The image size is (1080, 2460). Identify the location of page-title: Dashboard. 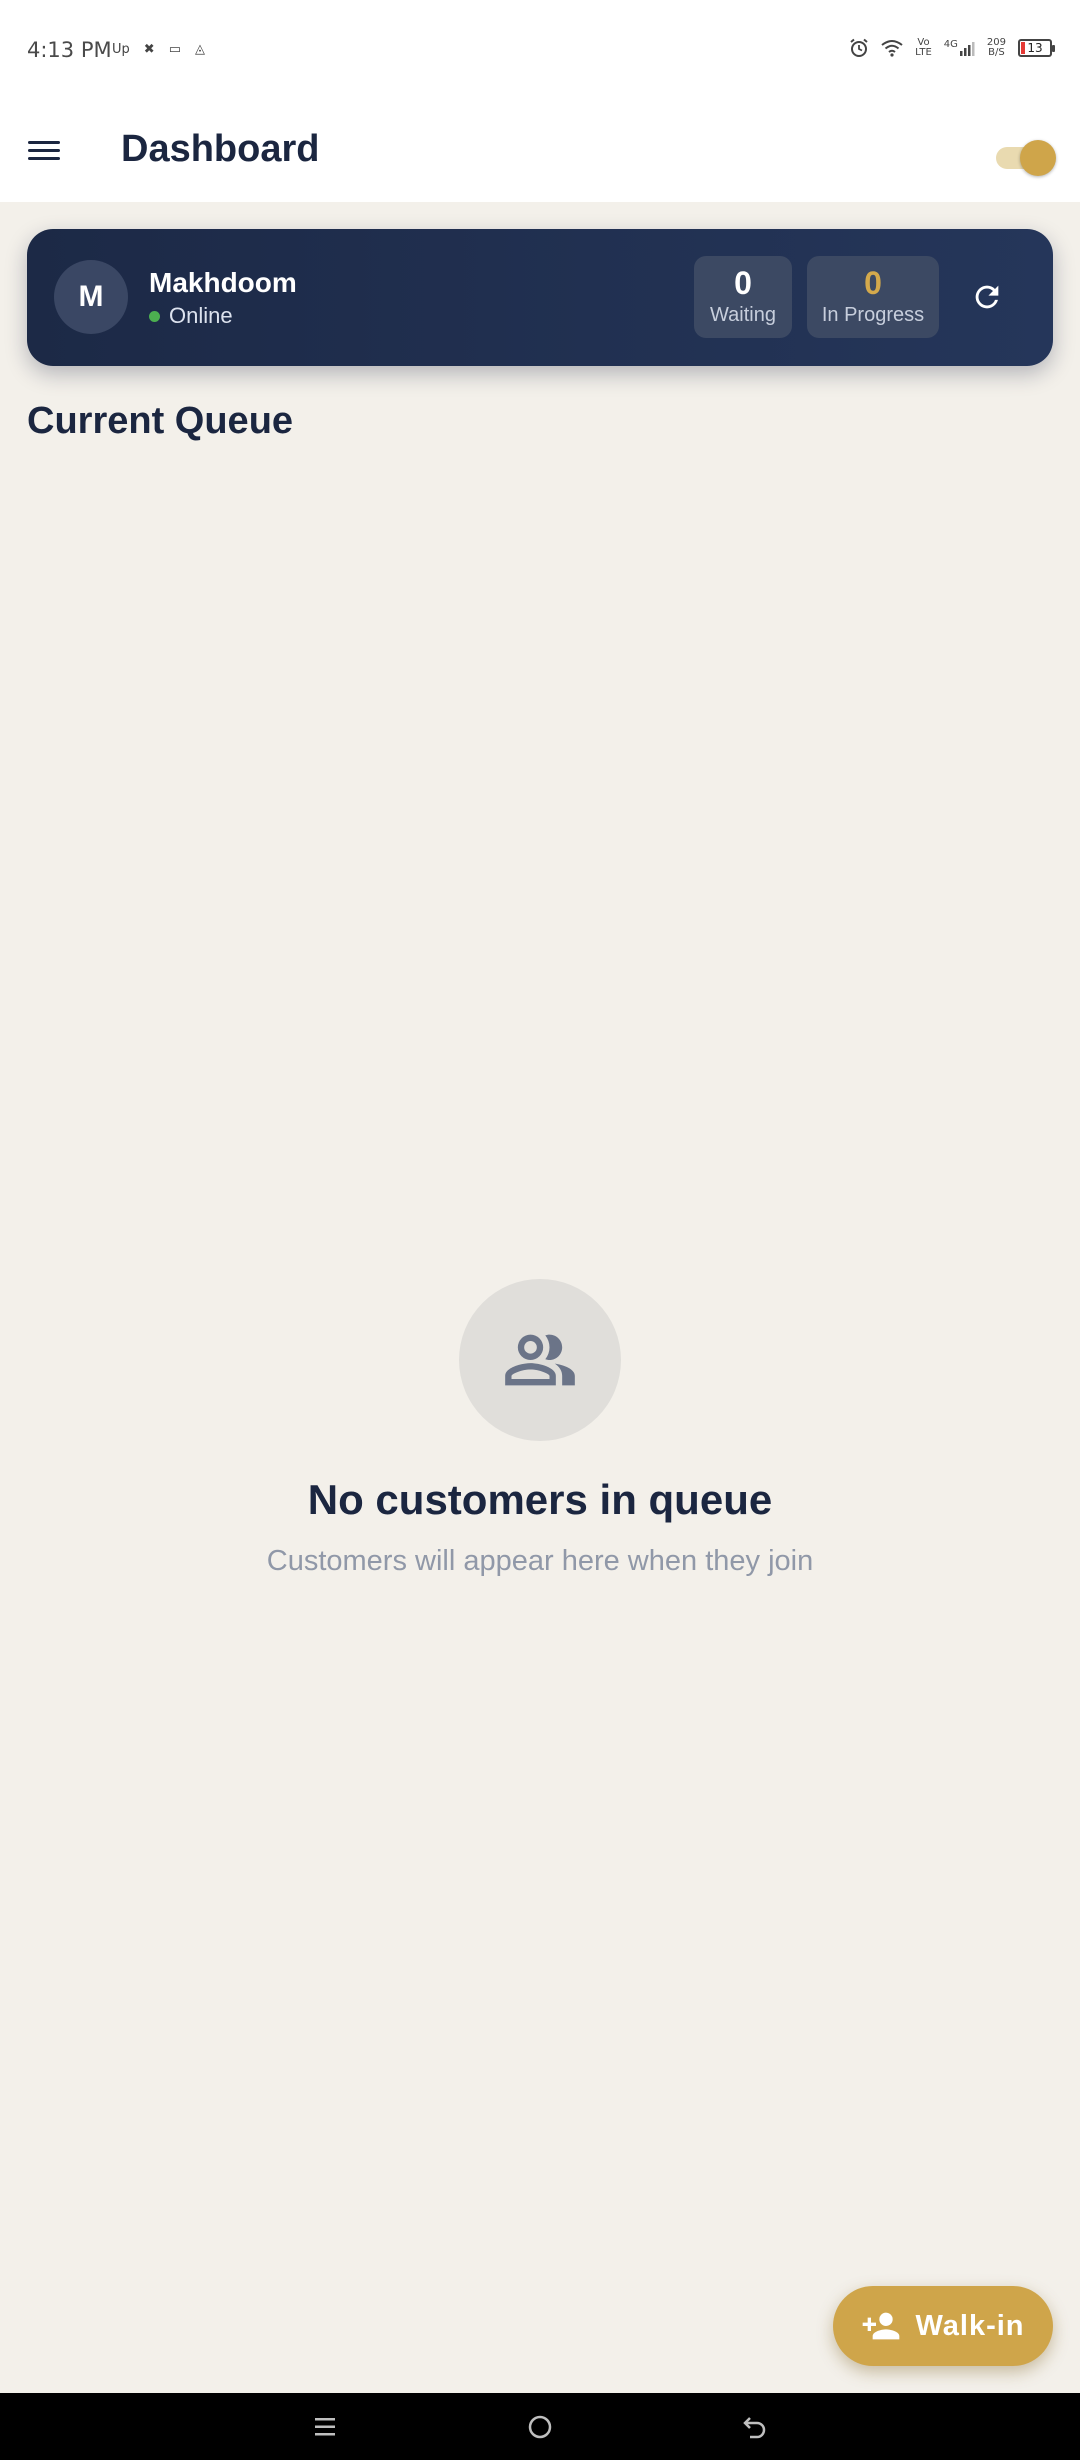
(220, 149).